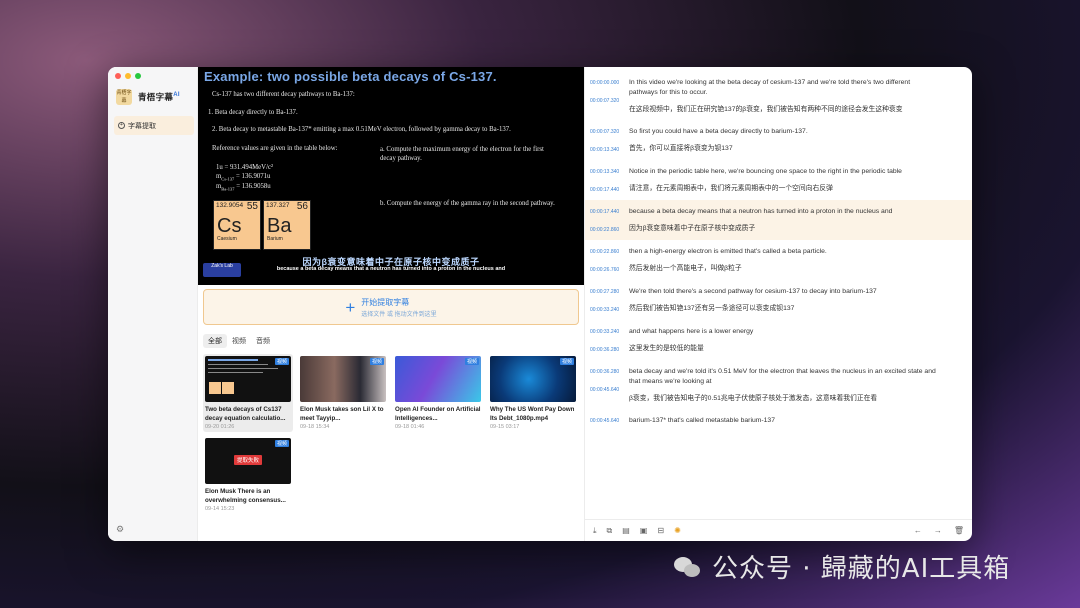  Describe the element at coordinates (118, 76) in the screenshot. I see `close-window-button` at that location.